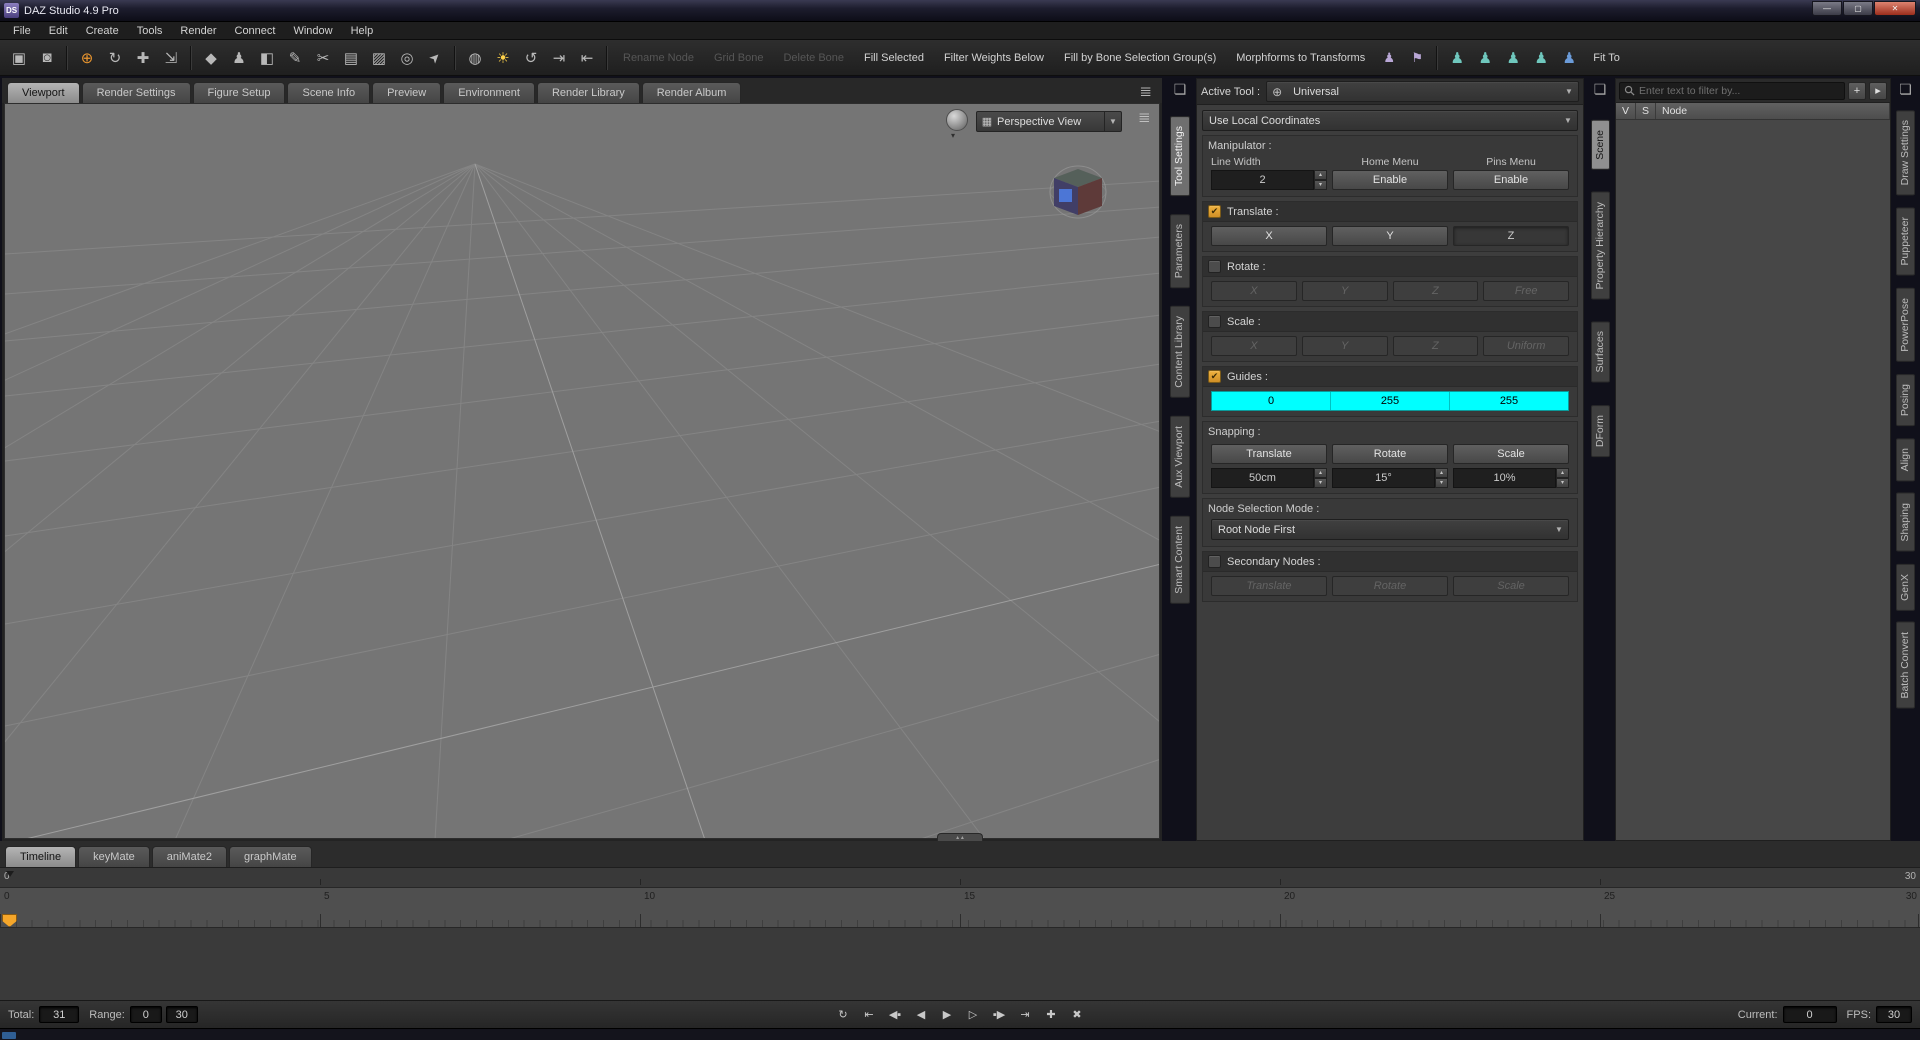 This screenshot has width=1920, height=1040. I want to click on tab-preview: Preview, so click(407, 92).